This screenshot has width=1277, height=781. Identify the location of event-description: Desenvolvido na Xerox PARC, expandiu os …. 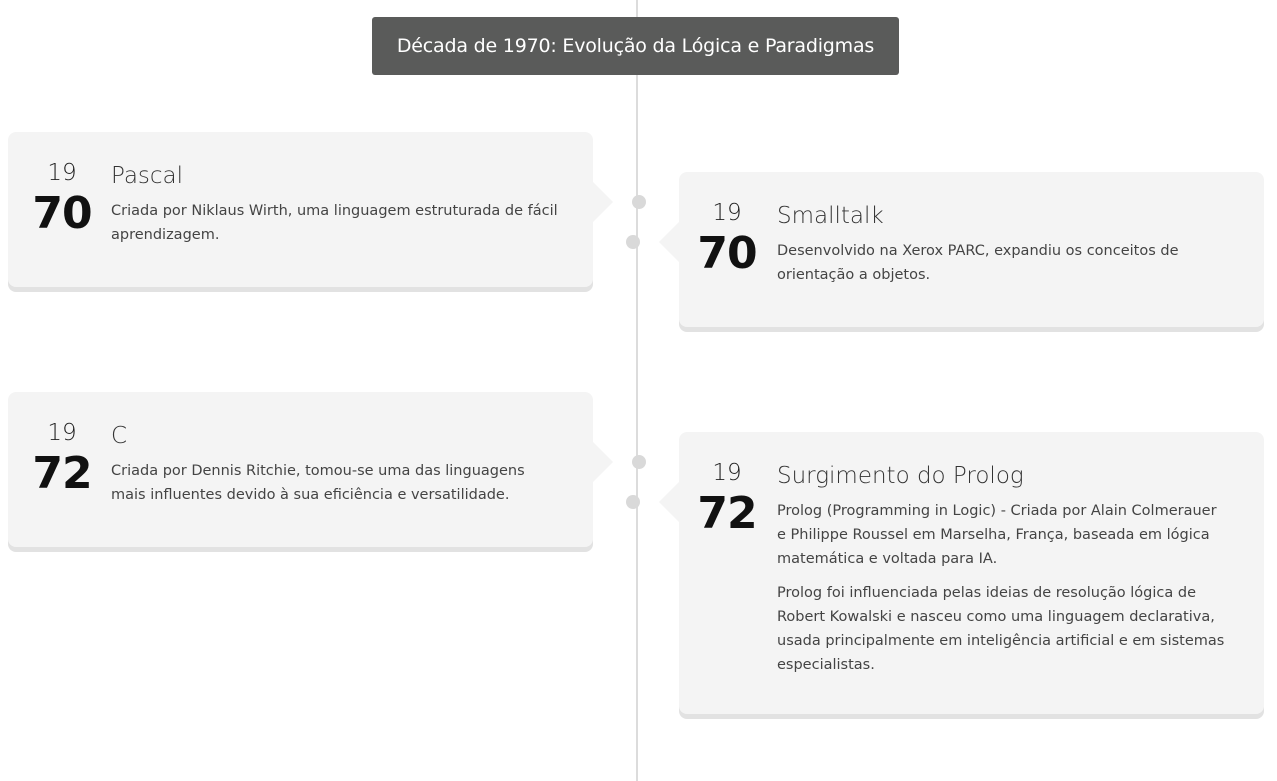
(978, 263).